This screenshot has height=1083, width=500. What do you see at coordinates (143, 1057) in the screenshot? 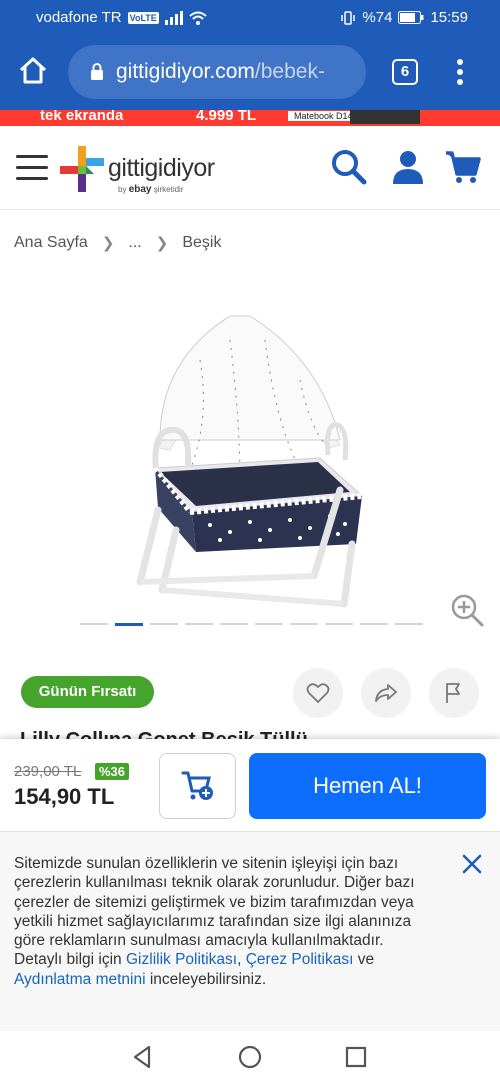
I see `back-icon` at bounding box center [143, 1057].